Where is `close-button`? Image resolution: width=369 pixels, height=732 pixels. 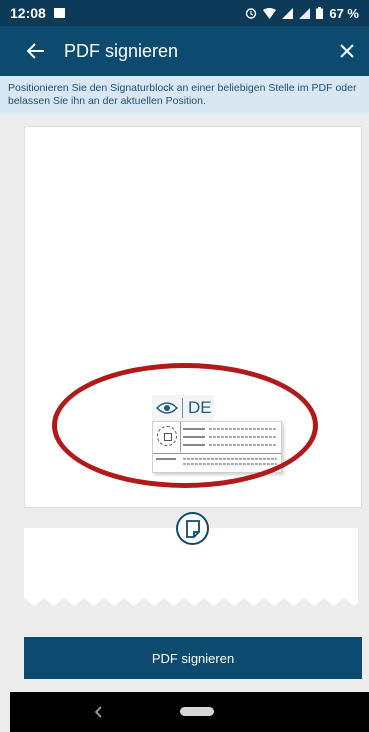
close-button is located at coordinates (347, 51).